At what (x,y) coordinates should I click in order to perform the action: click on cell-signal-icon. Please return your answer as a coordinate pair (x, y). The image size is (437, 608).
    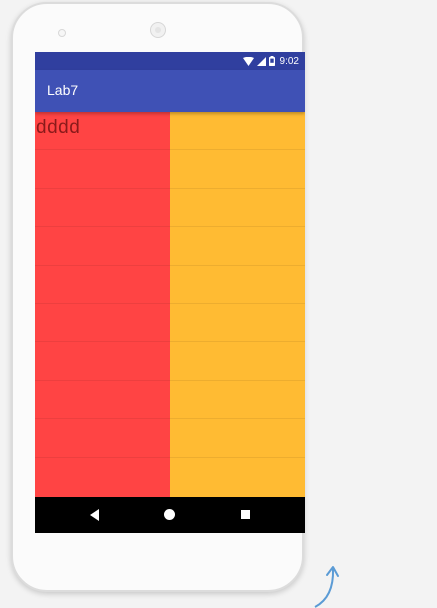
    Looking at the image, I should click on (261, 61).